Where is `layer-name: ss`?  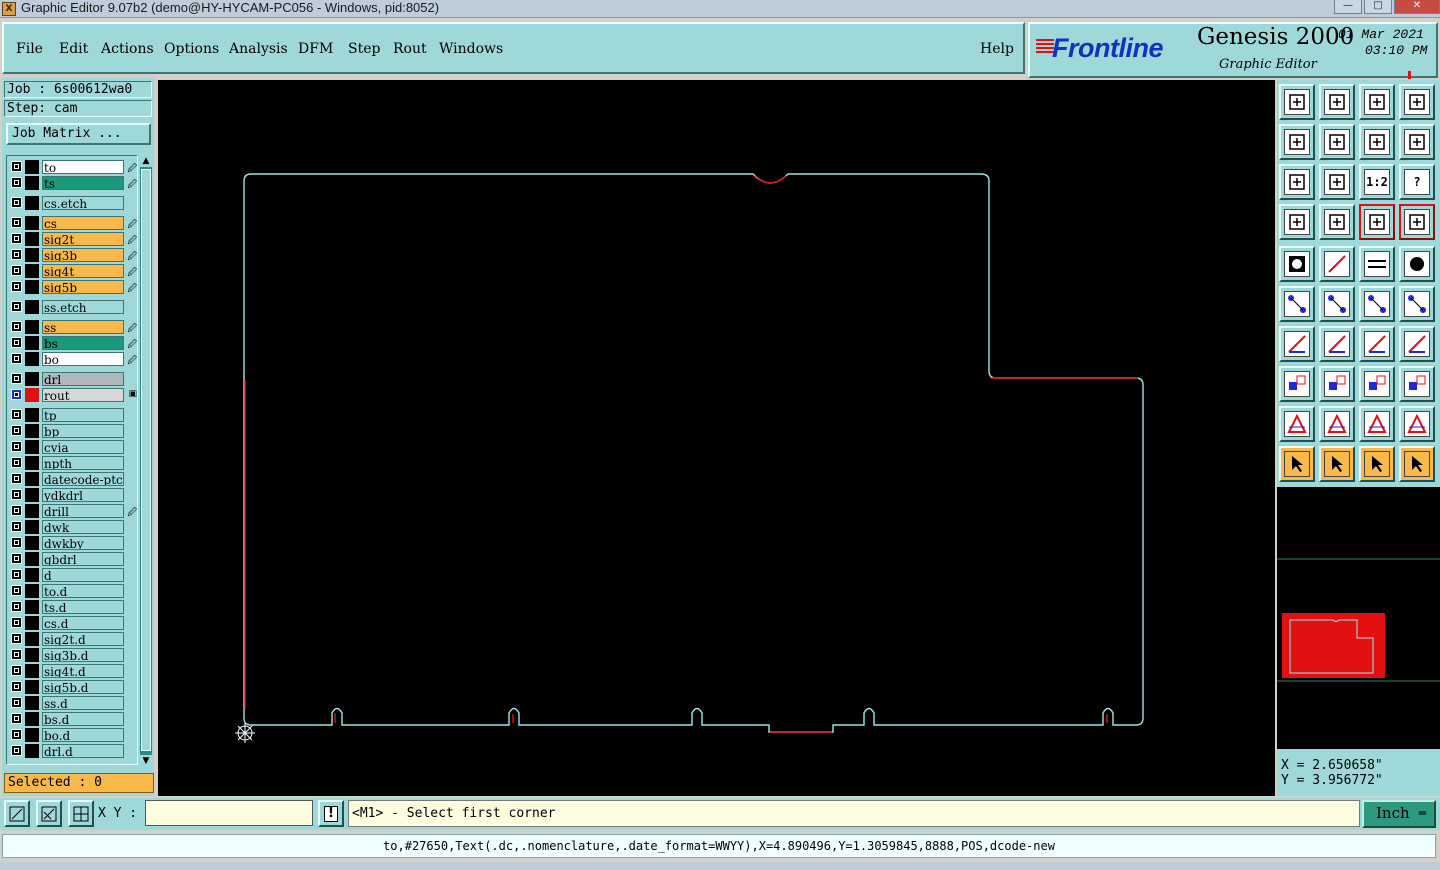 layer-name: ss is located at coordinates (83, 327).